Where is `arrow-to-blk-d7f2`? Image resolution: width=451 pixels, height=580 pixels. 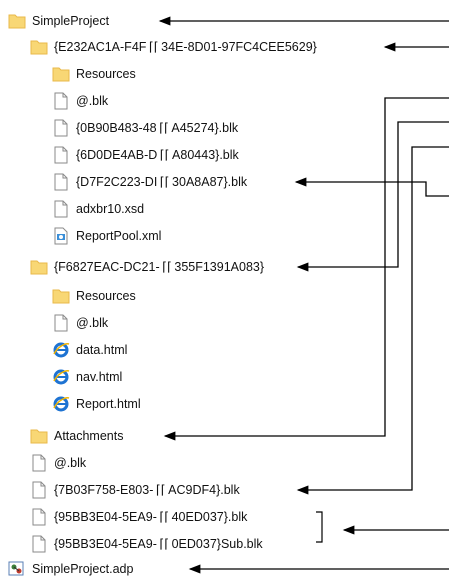
arrow-to-blk-d7f2 is located at coordinates (371, 187).